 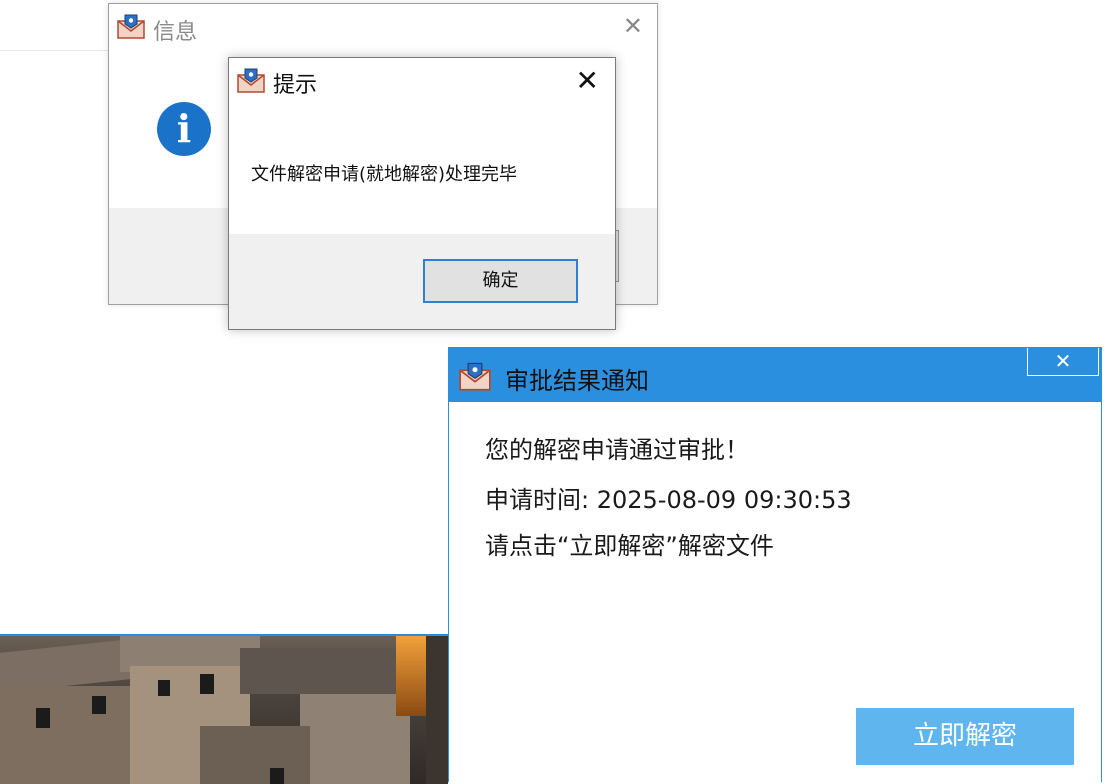 I want to click on prompt-dialog-title: 提示, so click(x=295, y=85).